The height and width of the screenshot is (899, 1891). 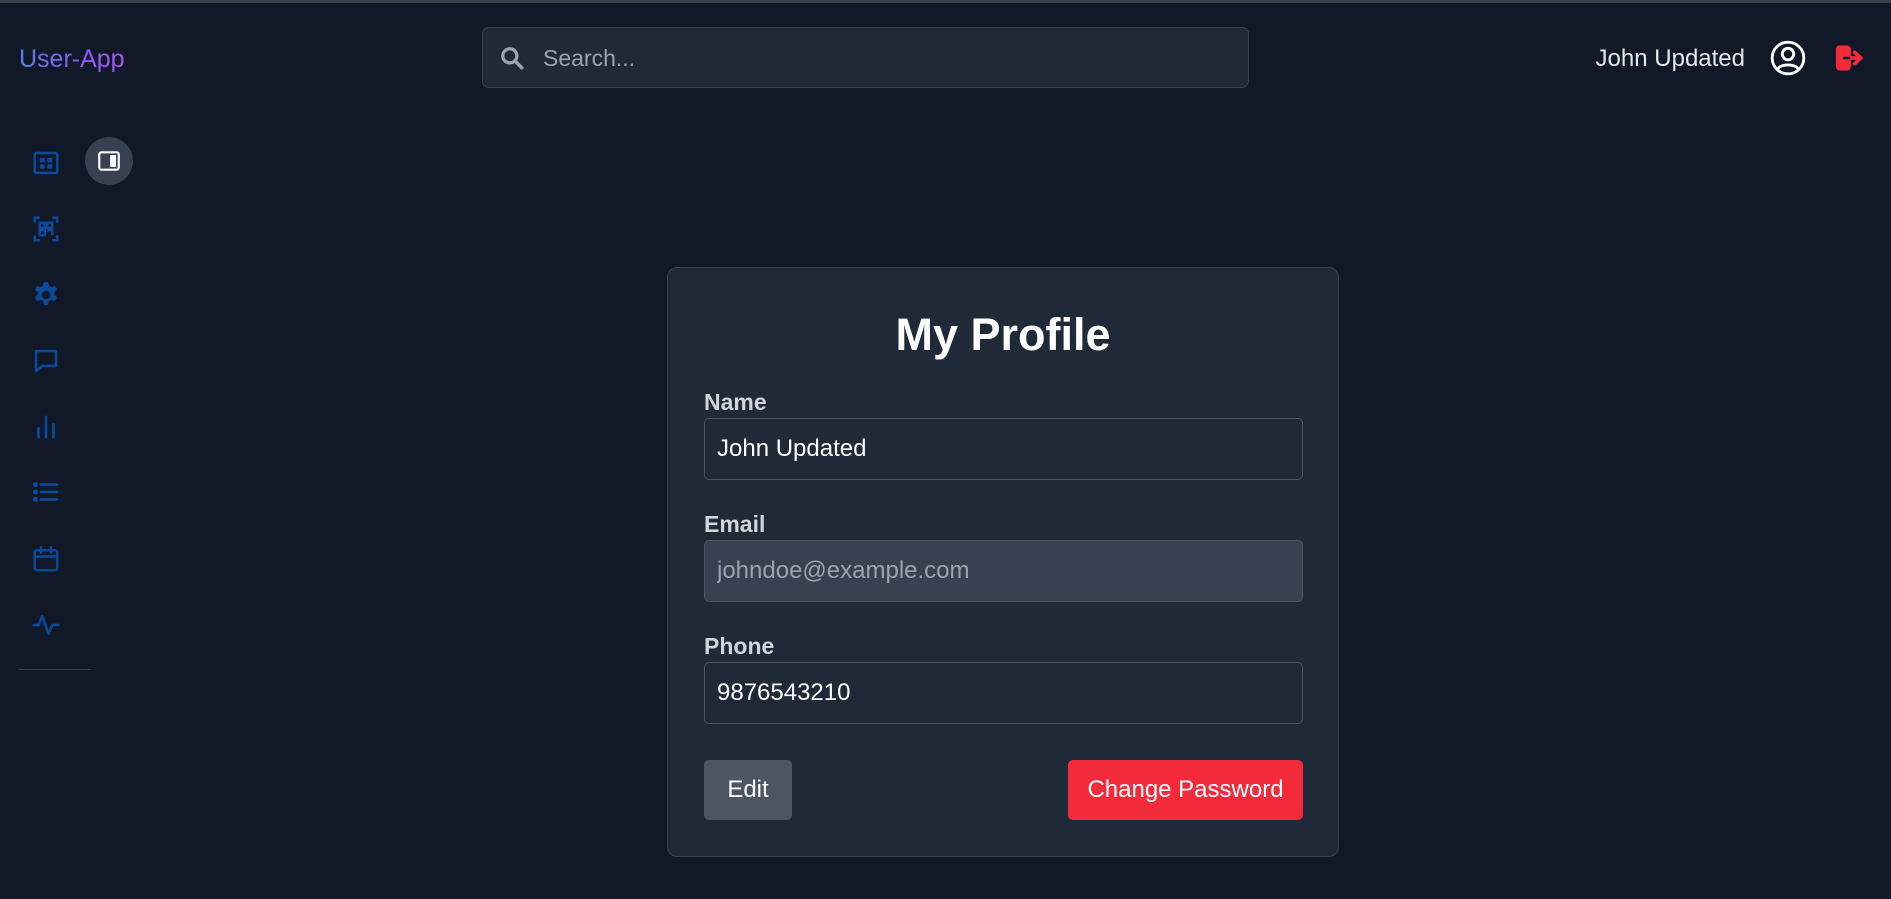 I want to click on sidebar-item-analytics, so click(x=46, y=427).